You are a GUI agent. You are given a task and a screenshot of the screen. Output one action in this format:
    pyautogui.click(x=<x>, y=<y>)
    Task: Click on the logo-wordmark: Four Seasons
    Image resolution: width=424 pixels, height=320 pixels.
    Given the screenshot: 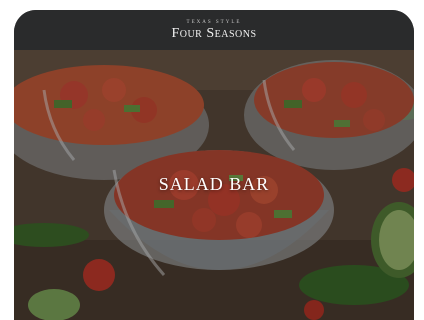 What is the action you would take?
    pyautogui.click(x=213, y=34)
    